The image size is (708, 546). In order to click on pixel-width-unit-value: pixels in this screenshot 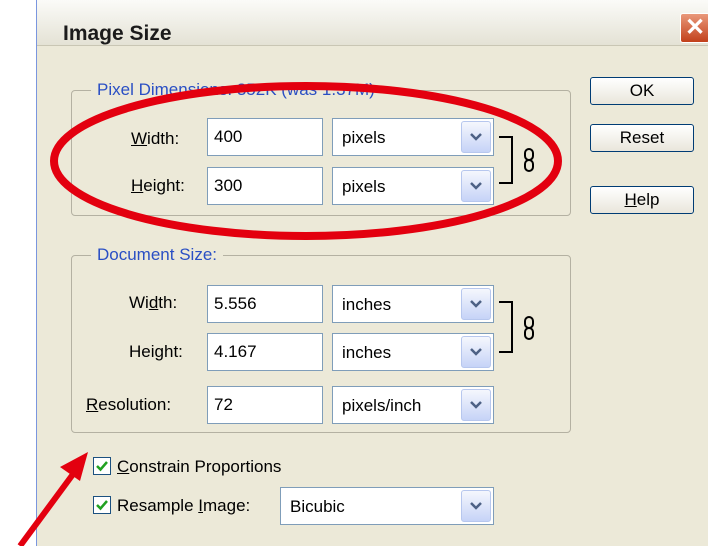, I will do `click(364, 137)`.